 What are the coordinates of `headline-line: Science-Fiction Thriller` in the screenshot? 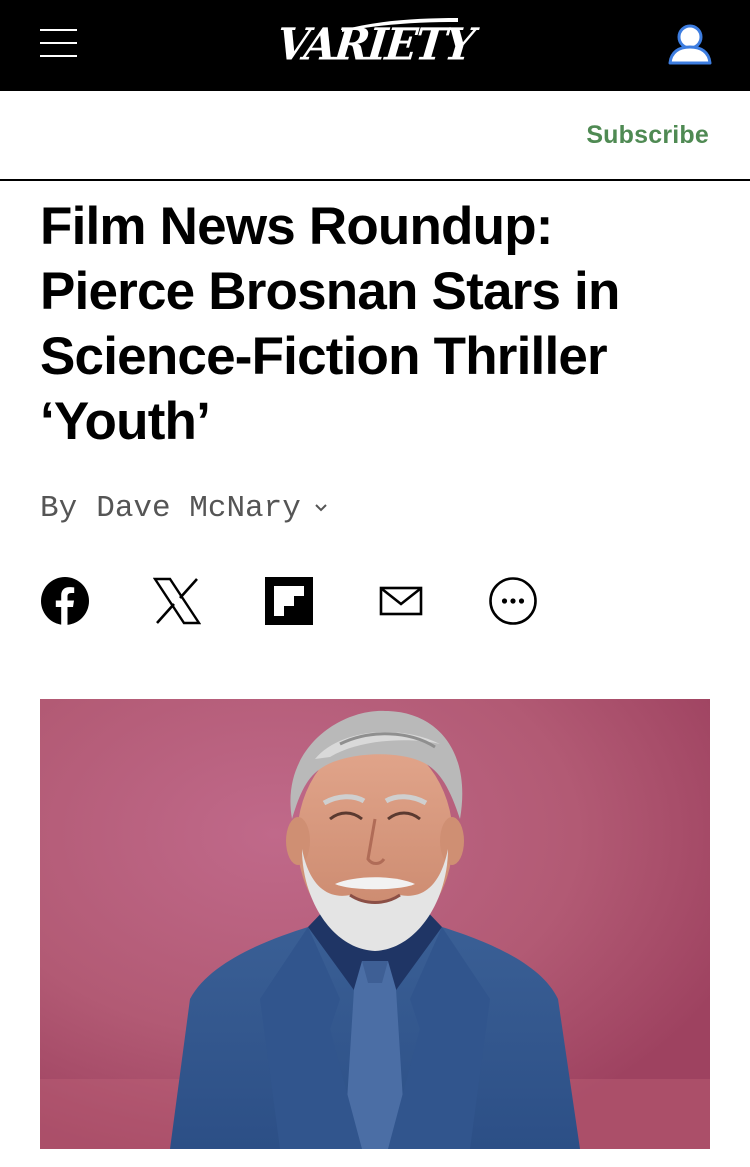 It's located at (324, 356).